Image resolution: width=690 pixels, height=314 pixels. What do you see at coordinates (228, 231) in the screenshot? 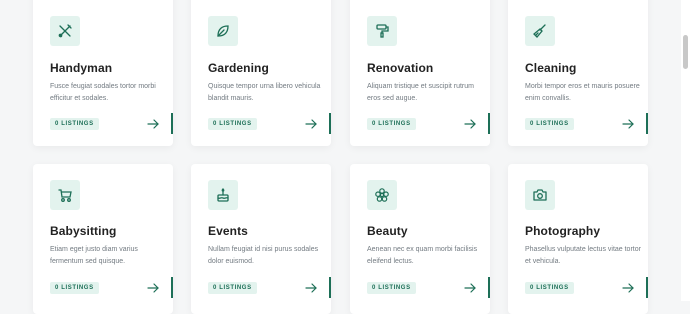
I see `category-title: Events` at bounding box center [228, 231].